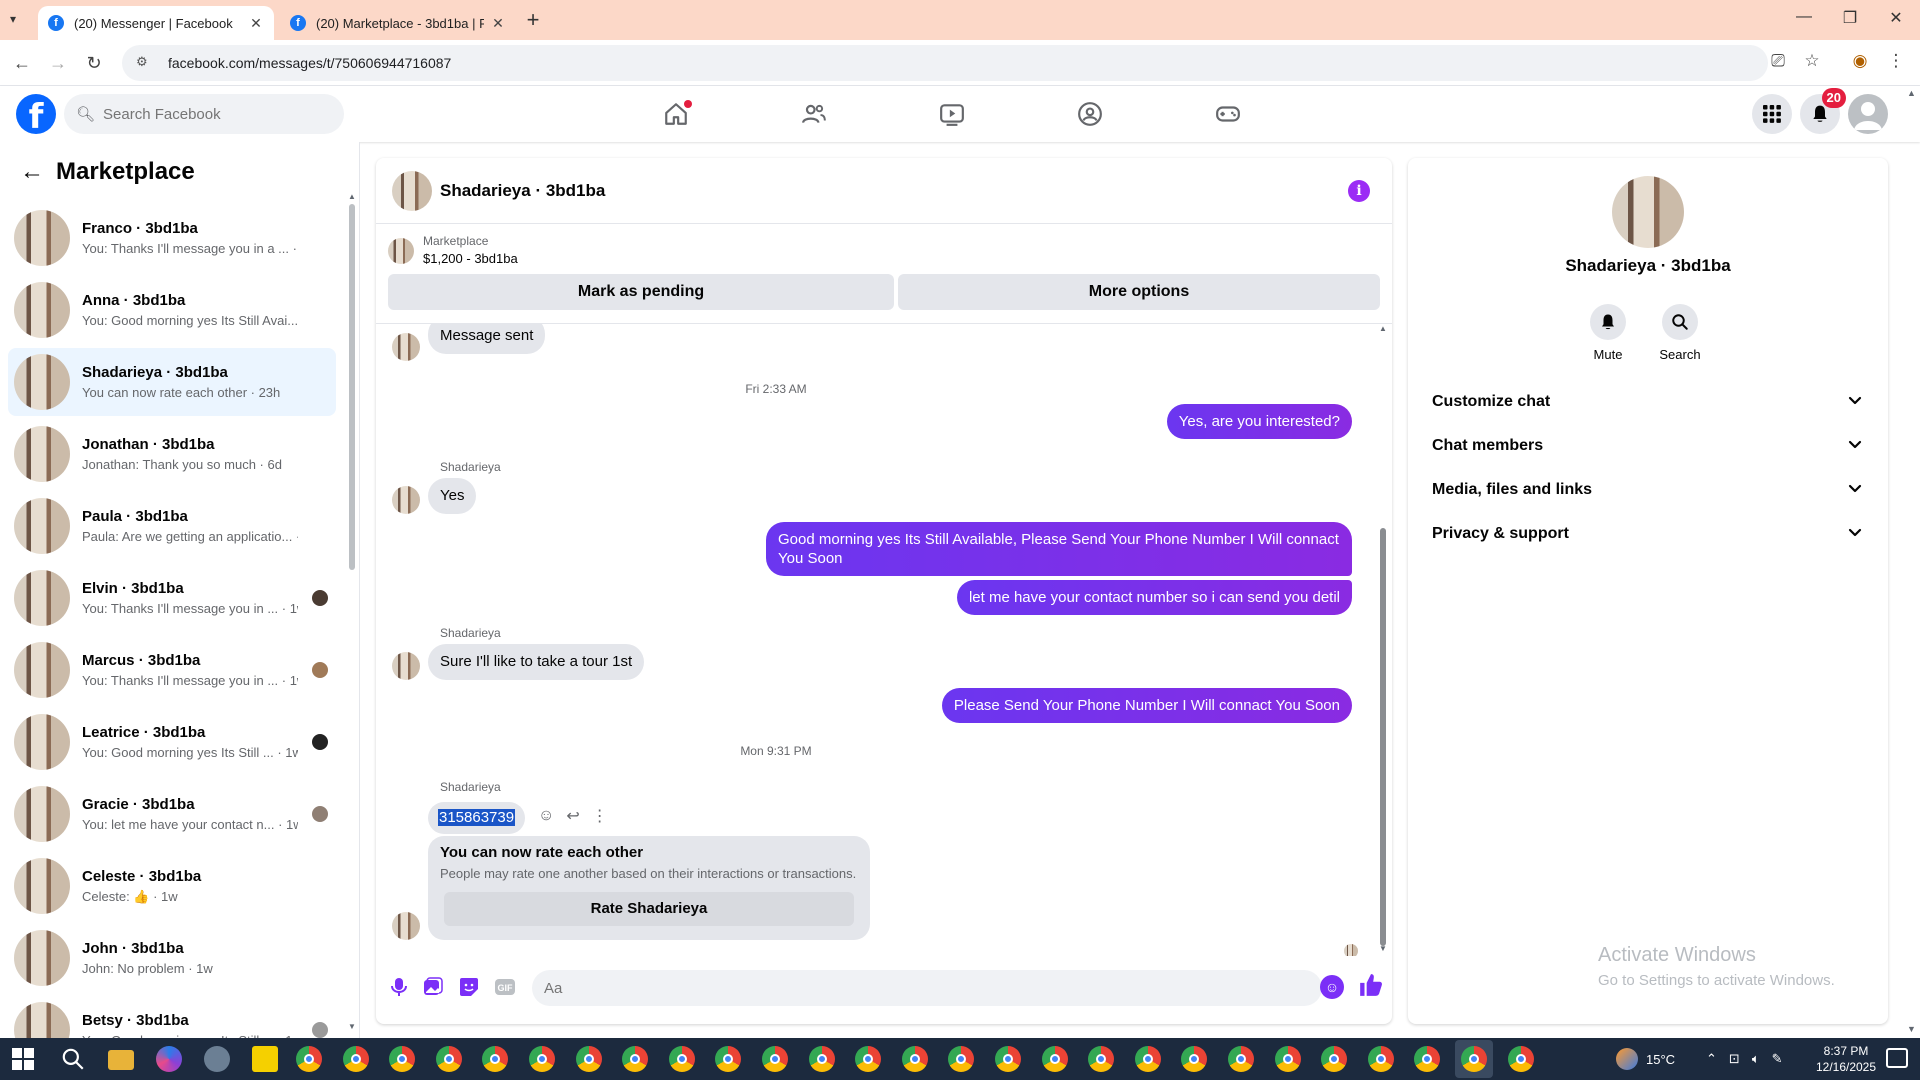  I want to click on tab-messenger: f (20) Messenger | Facebook ✕, so click(156, 23).